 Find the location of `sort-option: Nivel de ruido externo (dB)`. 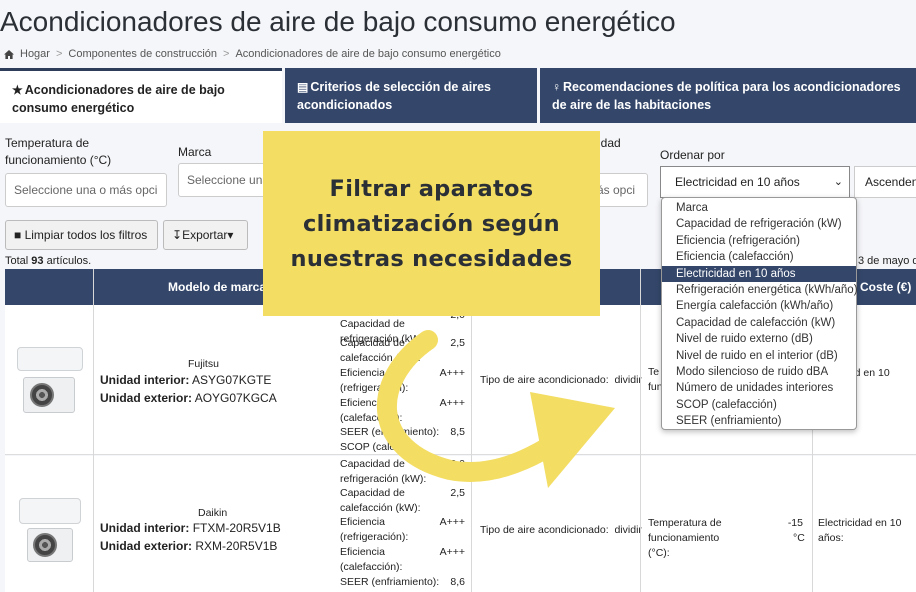

sort-option: Nivel de ruido externo (dB) is located at coordinates (759, 339).